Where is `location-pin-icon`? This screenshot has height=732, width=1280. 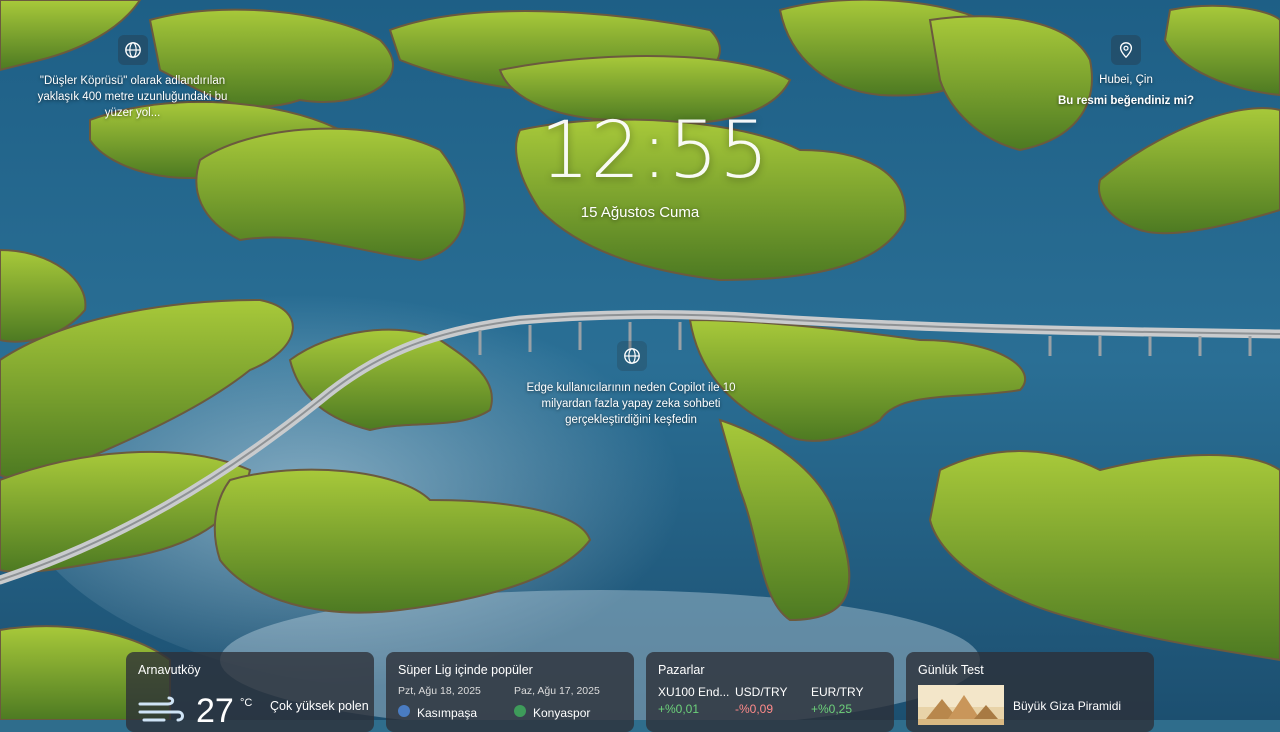 location-pin-icon is located at coordinates (1126, 50).